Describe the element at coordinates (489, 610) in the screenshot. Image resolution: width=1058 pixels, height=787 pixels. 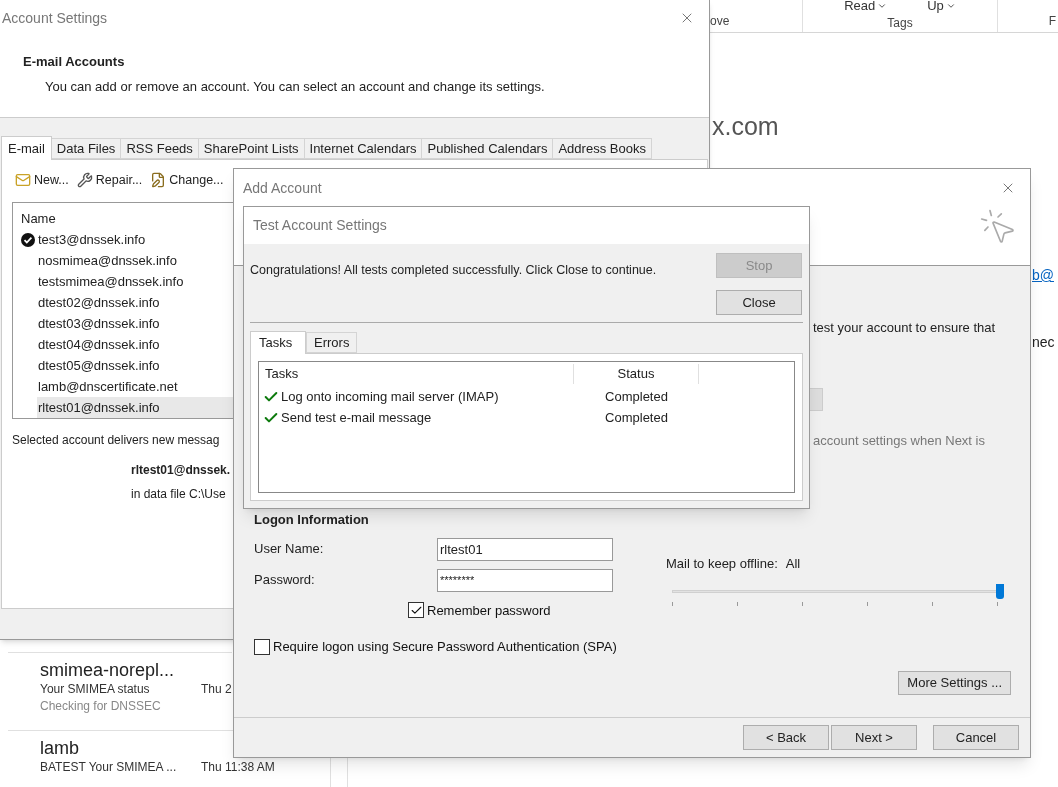
I see `checkbox-label: Remember password` at that location.